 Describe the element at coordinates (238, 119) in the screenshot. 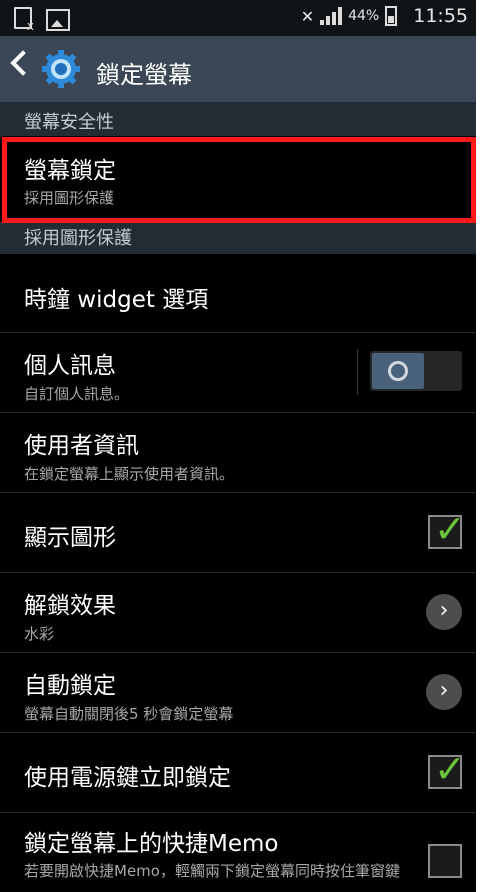

I see `section-header-screen-security: 螢幕安全性` at that location.